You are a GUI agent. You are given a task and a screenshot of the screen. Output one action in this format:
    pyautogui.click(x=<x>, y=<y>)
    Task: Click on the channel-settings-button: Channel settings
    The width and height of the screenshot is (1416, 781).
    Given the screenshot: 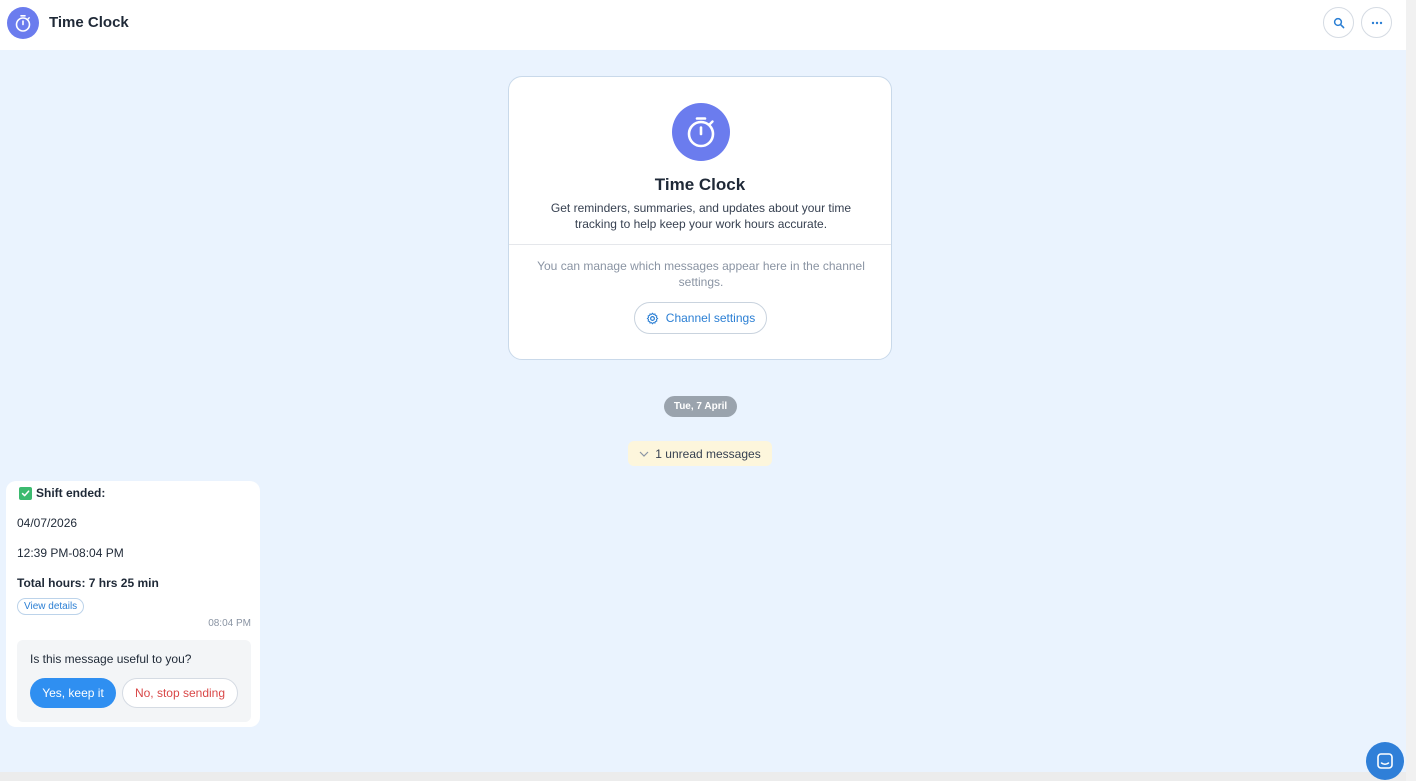 What is the action you would take?
    pyautogui.click(x=700, y=318)
    